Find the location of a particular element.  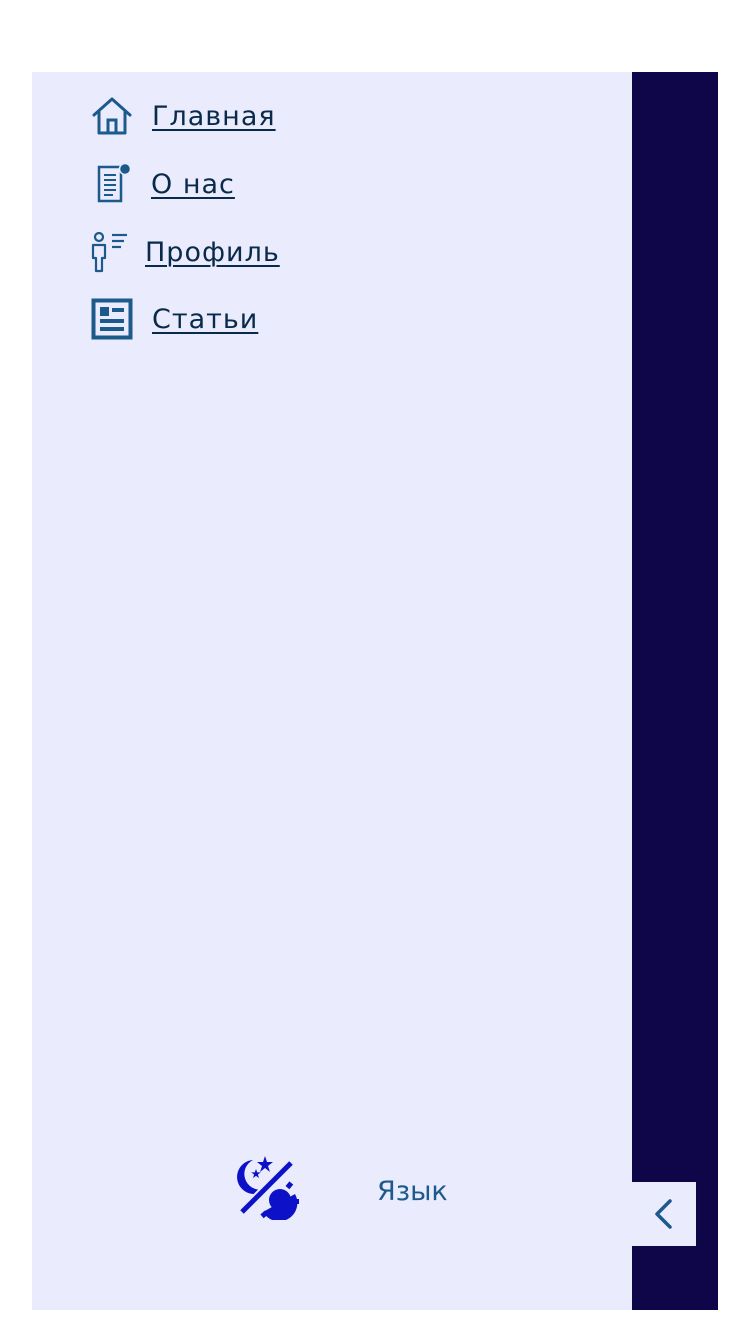

collapse-sidebar-button is located at coordinates (664, 1214).